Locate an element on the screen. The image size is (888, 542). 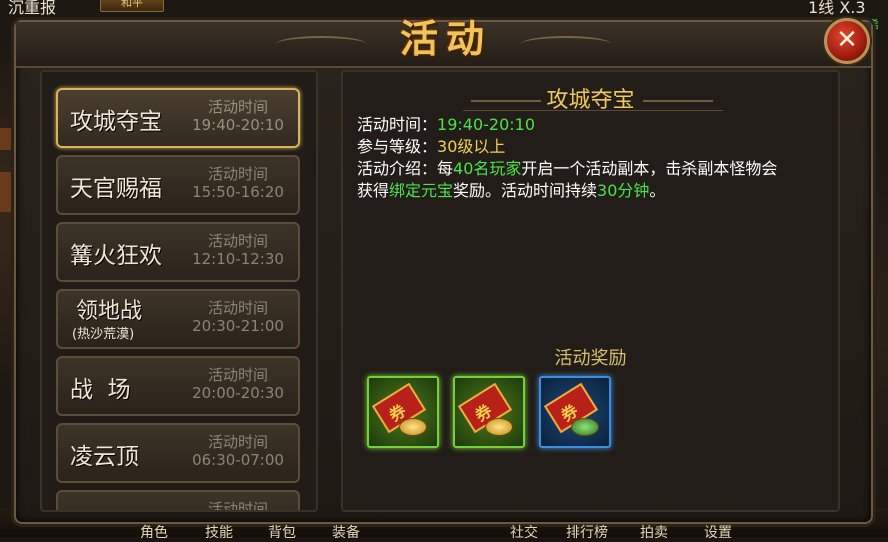
close-icon: ✕ is located at coordinates (847, 40).